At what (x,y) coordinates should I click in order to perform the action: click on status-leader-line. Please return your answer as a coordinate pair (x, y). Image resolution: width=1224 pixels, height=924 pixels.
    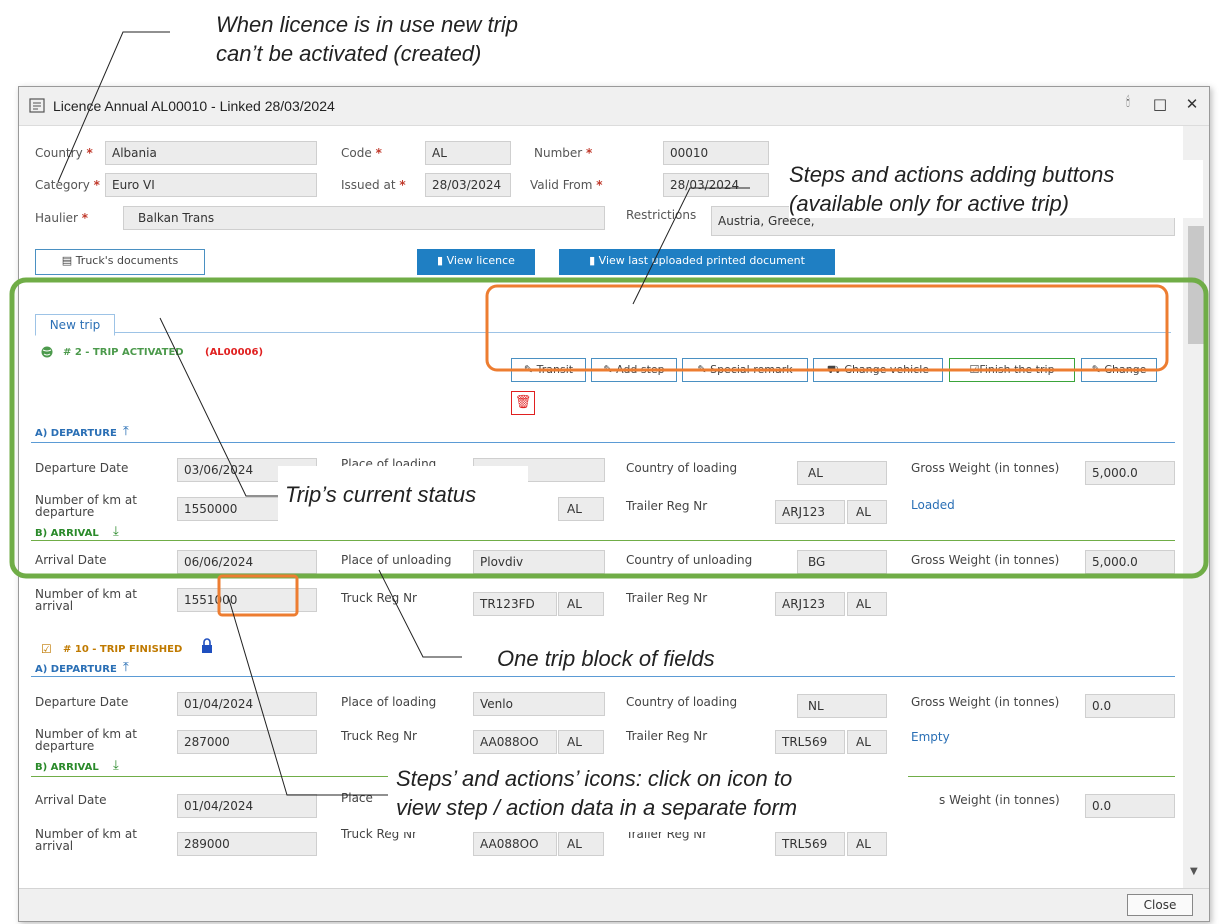
    Looking at the image, I should click on (220, 407).